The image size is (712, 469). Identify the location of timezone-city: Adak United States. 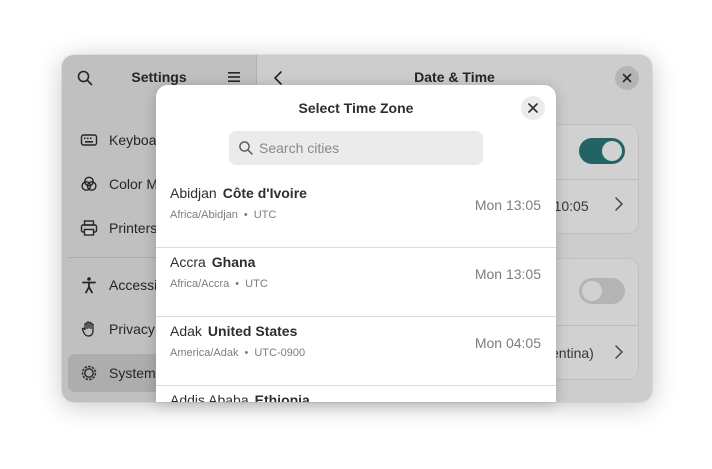
(234, 331).